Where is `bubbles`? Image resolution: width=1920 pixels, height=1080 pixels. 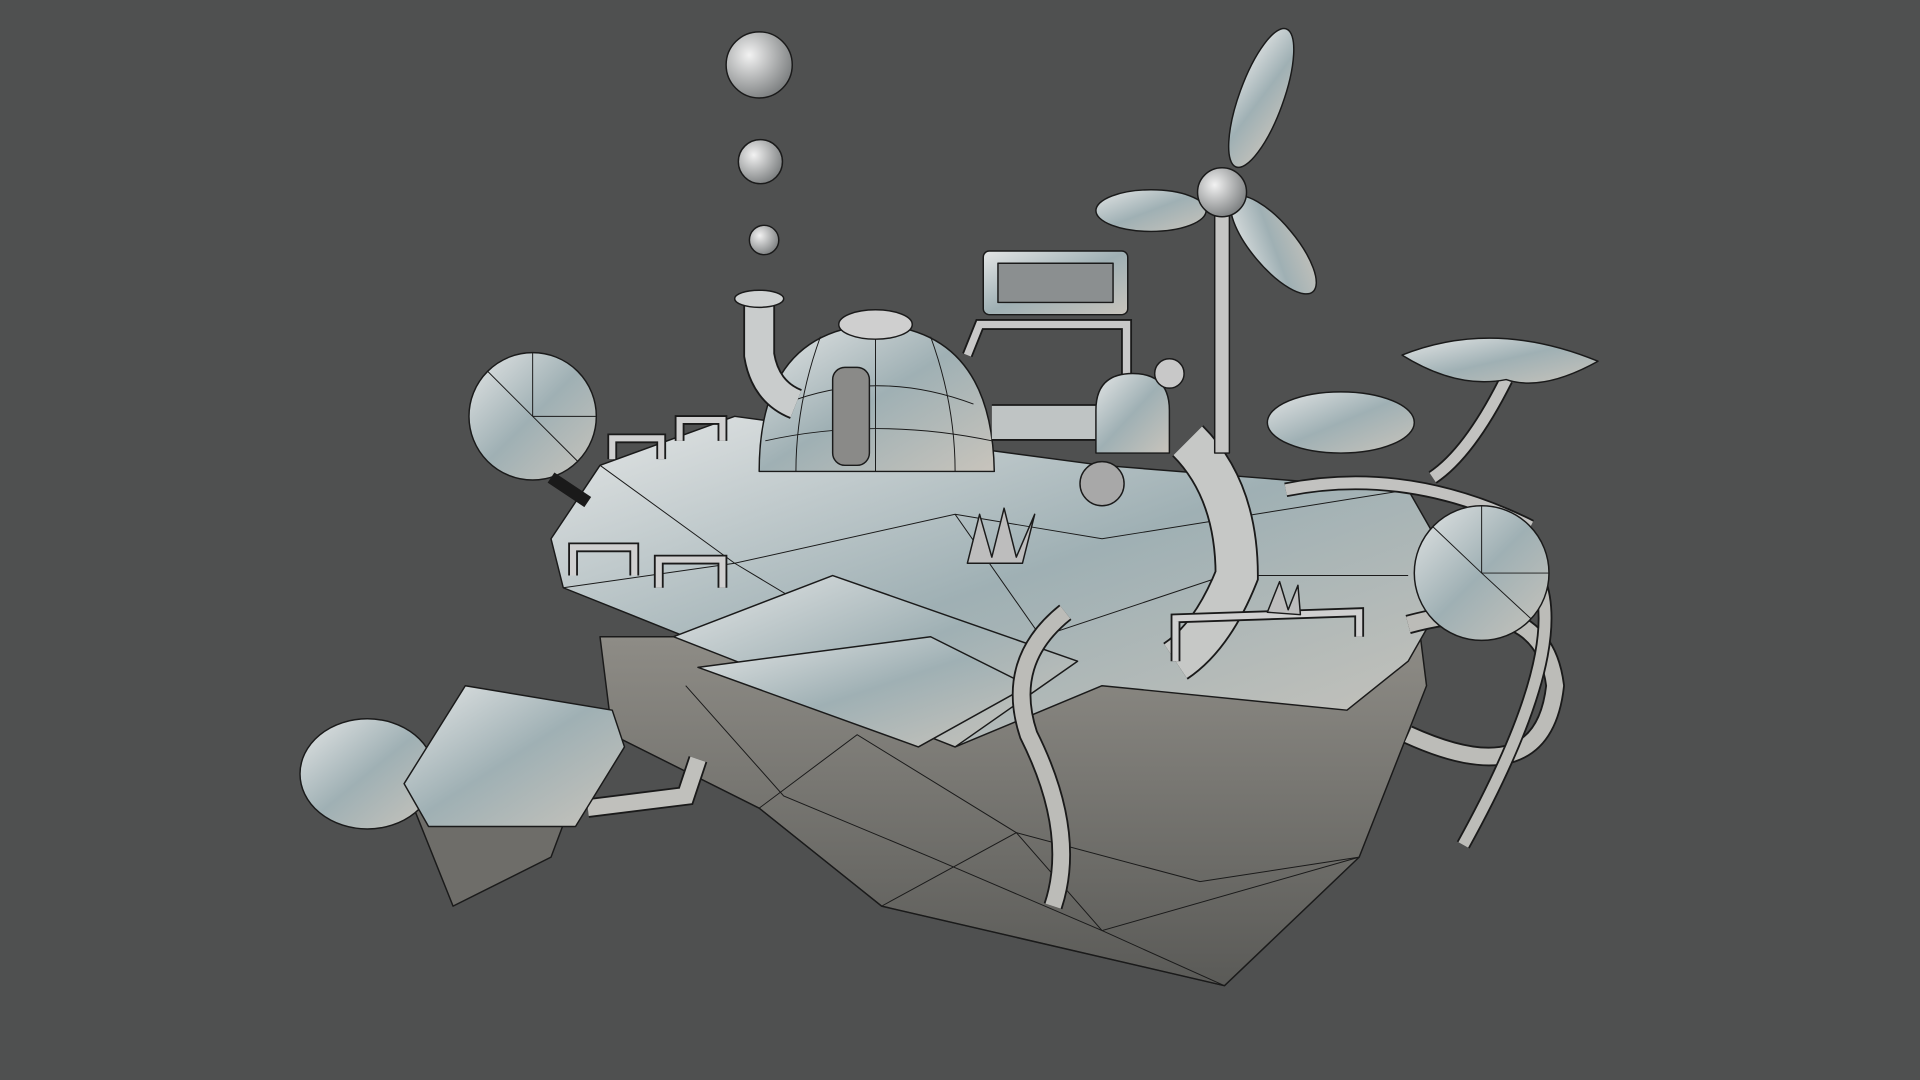
bubbles is located at coordinates (759, 143).